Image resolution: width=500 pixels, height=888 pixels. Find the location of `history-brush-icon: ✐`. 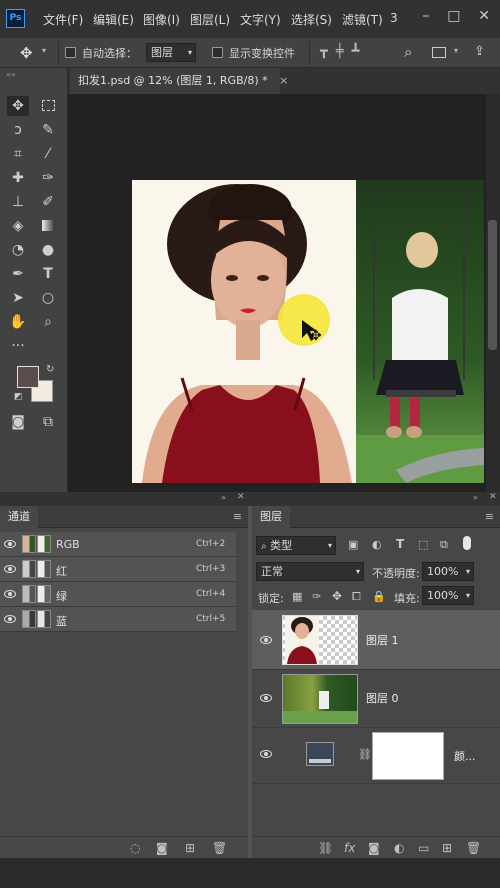

history-brush-icon: ✐ is located at coordinates (48, 202).